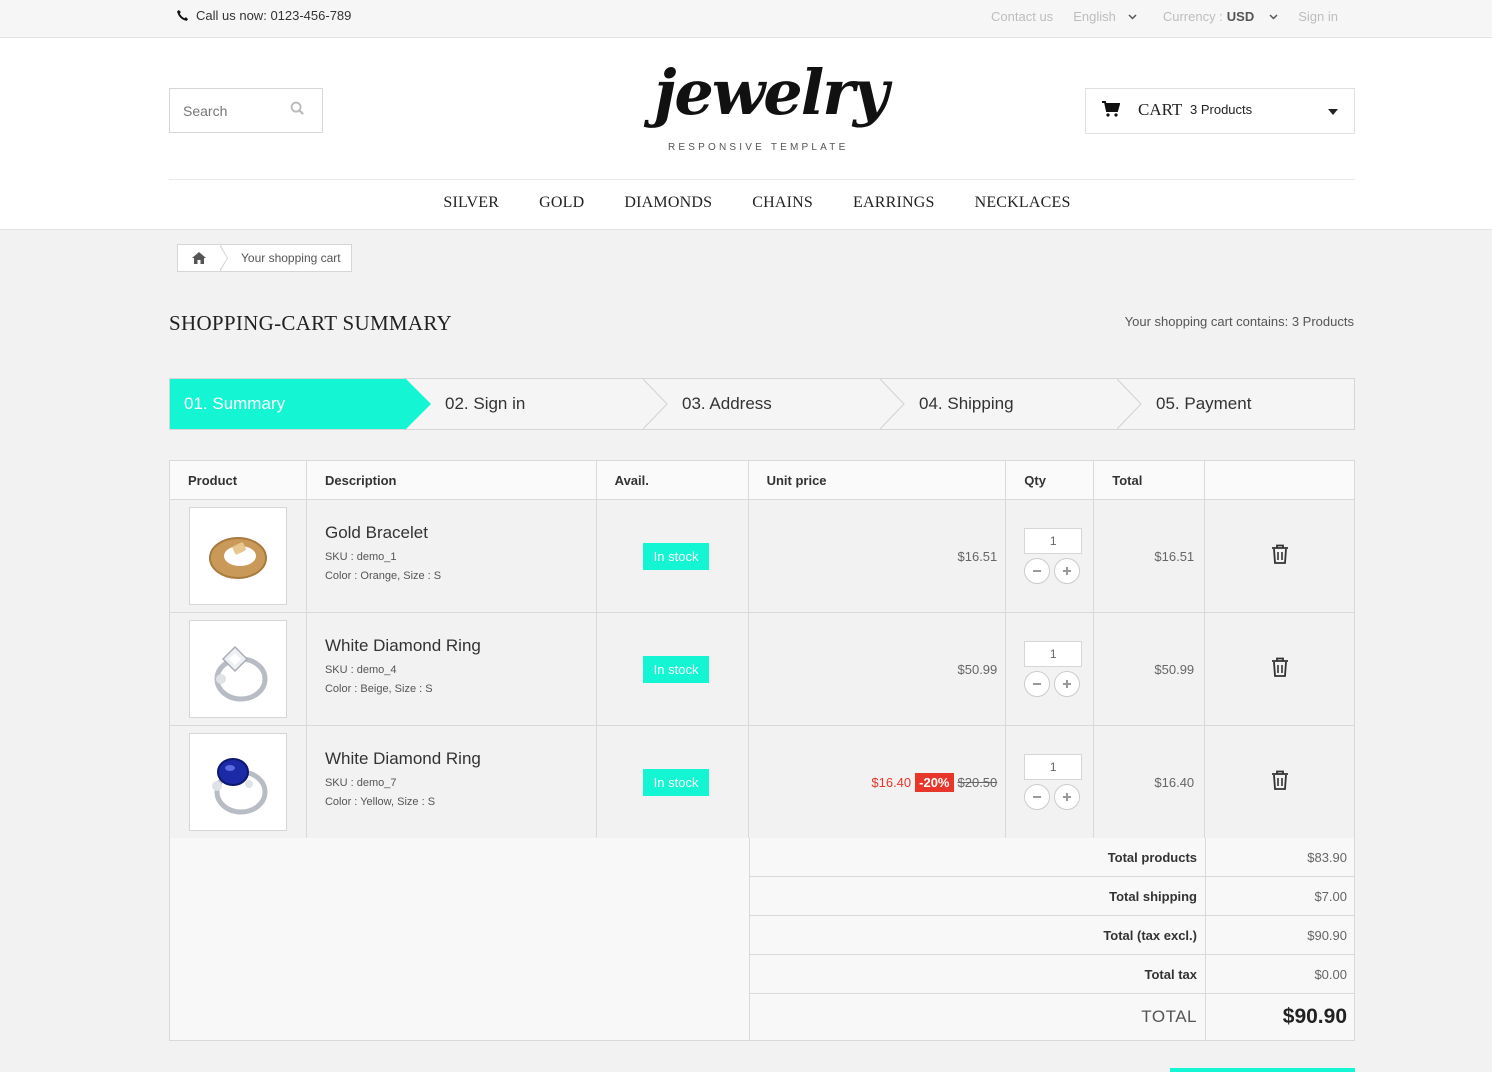  I want to click on step-label: 05. Payment, so click(1204, 403).